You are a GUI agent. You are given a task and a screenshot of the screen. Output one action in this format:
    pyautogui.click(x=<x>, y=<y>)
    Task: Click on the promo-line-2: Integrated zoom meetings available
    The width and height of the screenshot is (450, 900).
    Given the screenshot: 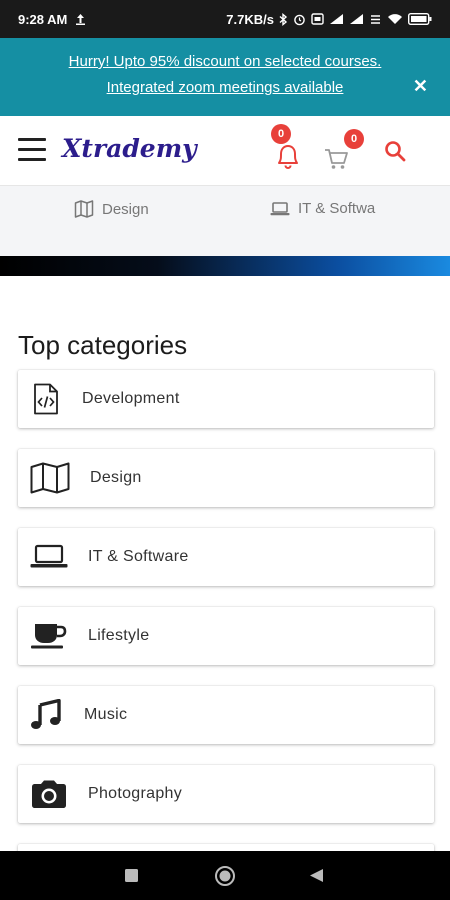 What is the action you would take?
    pyautogui.click(x=225, y=88)
    